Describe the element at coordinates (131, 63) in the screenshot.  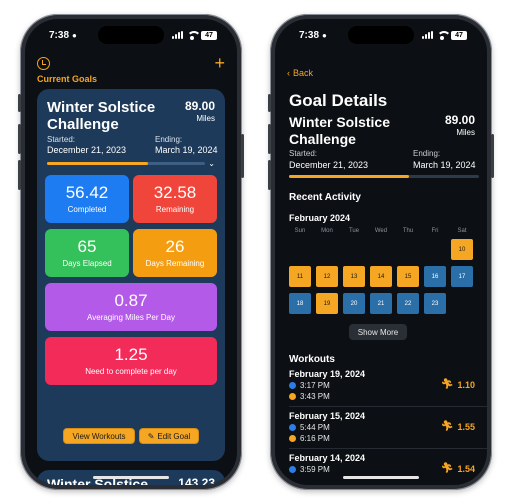
I see `toolbar: +` at that location.